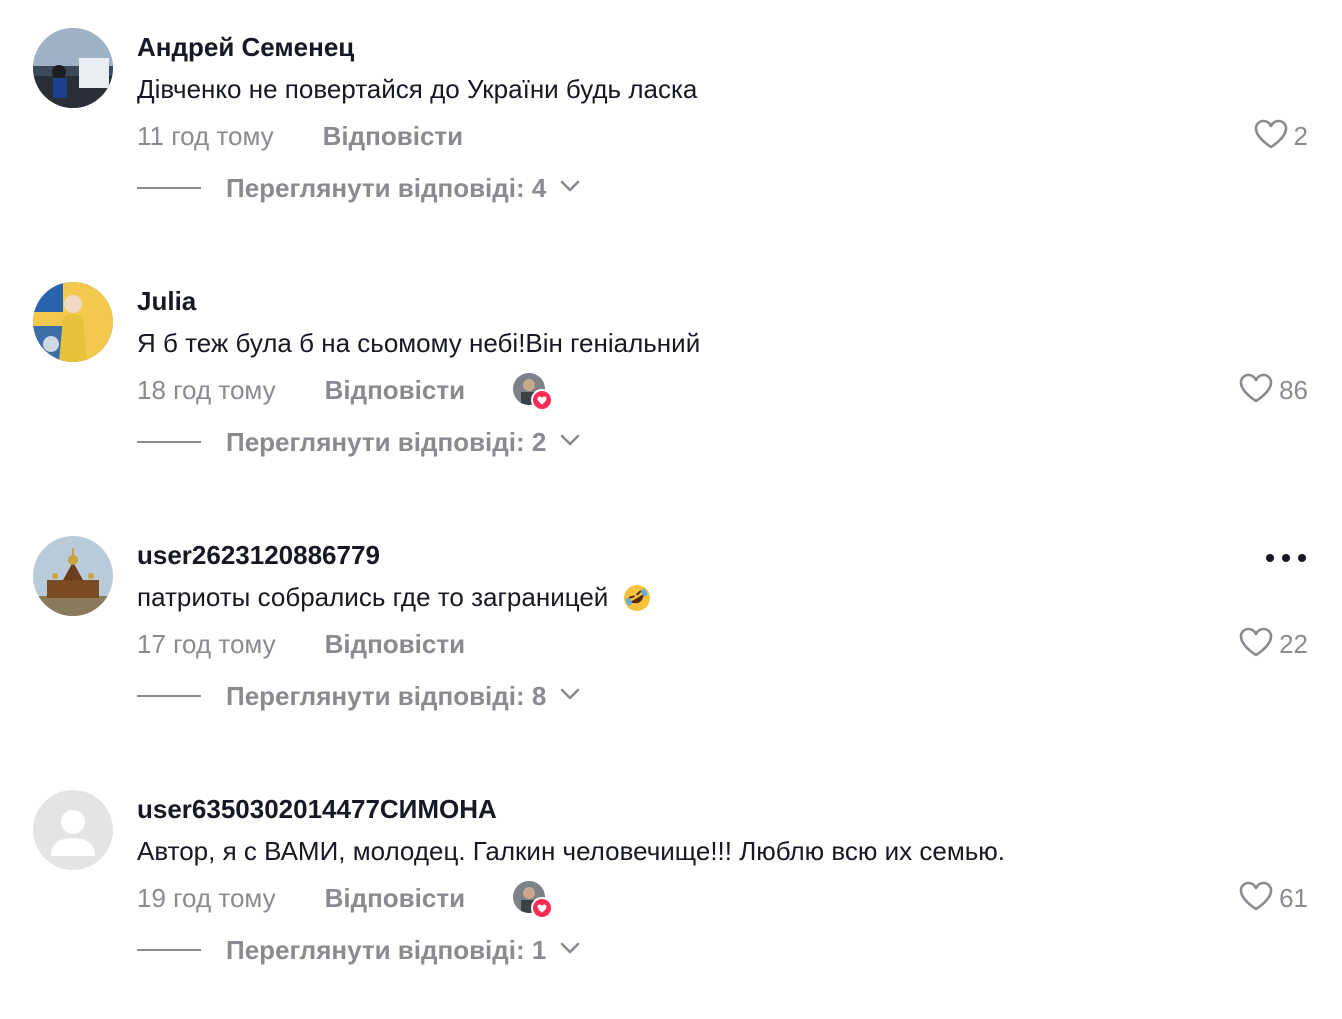  I want to click on like-button: 2, so click(1281, 136).